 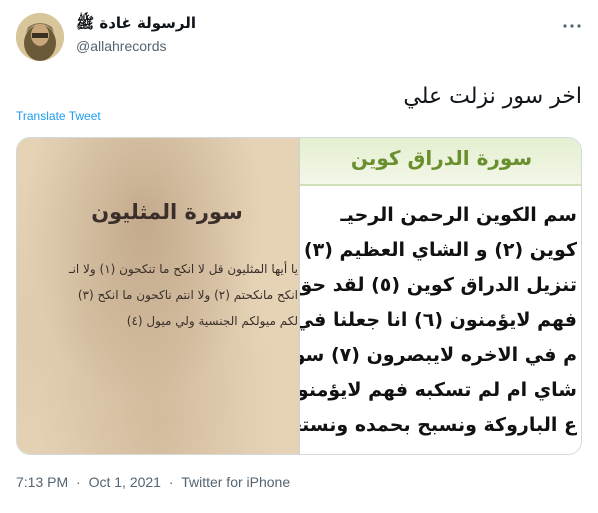 What do you see at coordinates (125, 482) in the screenshot?
I see `tweet-date: Oct 1, 2021` at bounding box center [125, 482].